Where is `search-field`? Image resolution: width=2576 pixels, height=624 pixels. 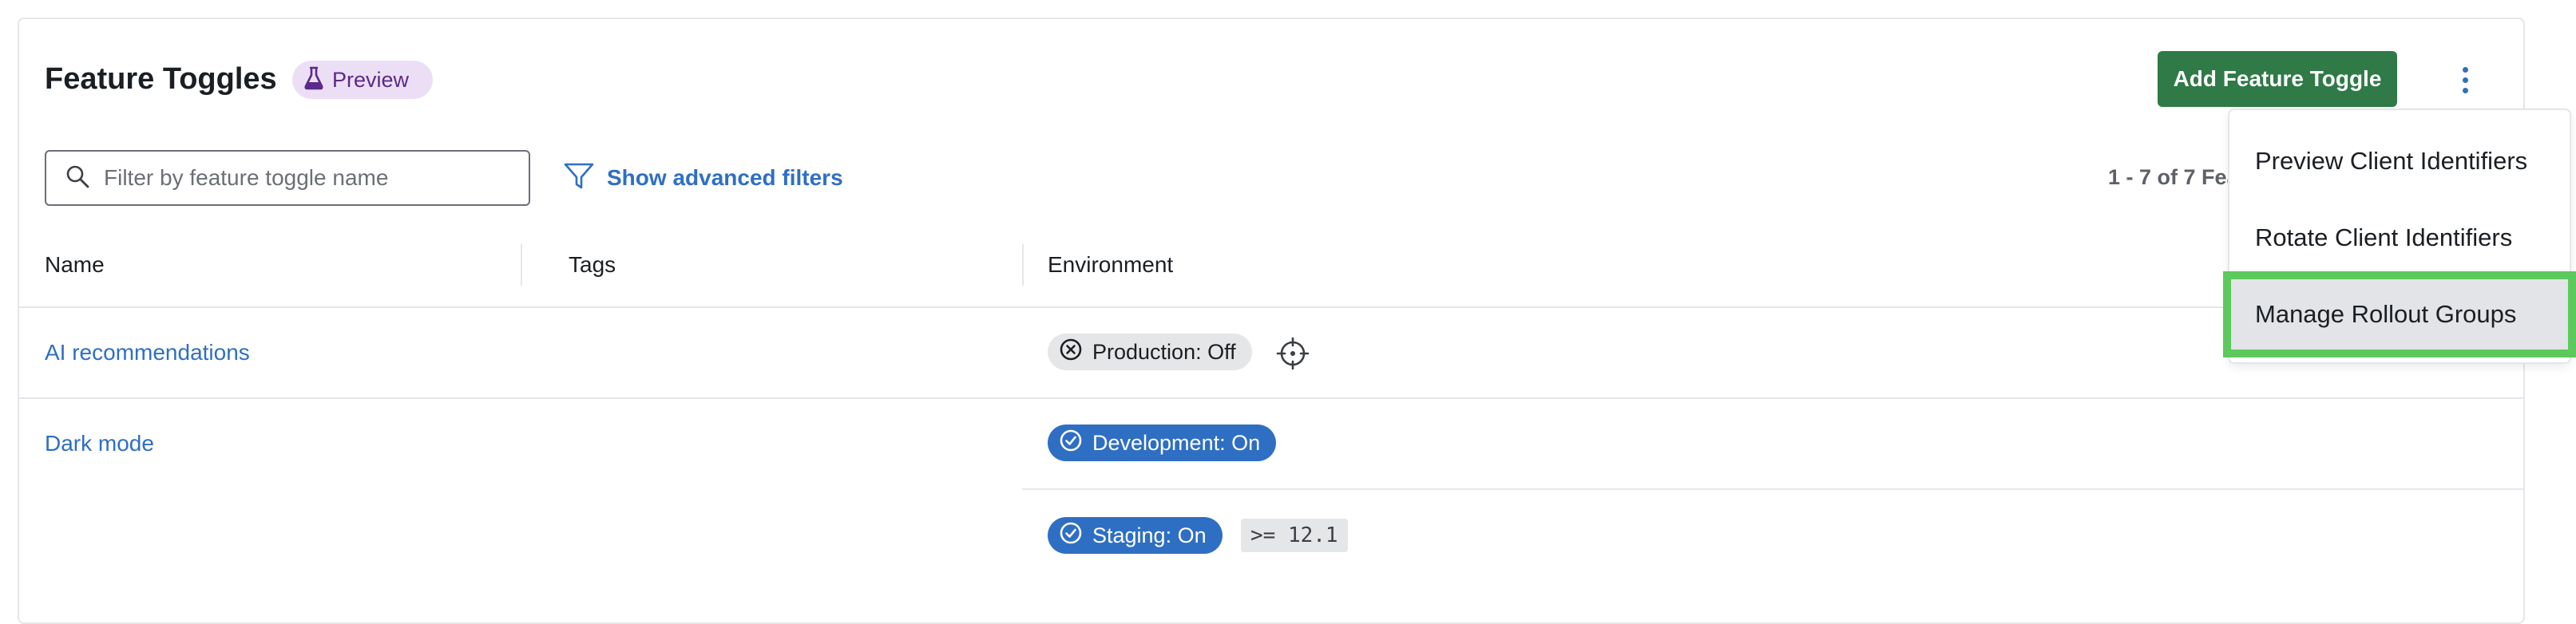 search-field is located at coordinates (287, 178).